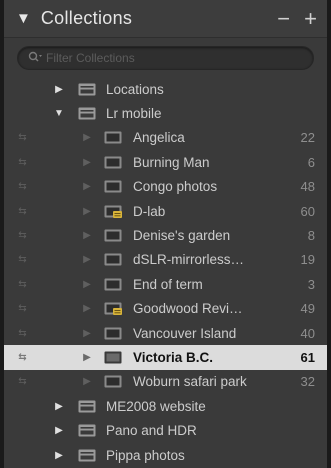 This screenshot has width=331, height=468. I want to click on collection-label: ME2008 website, so click(156, 406).